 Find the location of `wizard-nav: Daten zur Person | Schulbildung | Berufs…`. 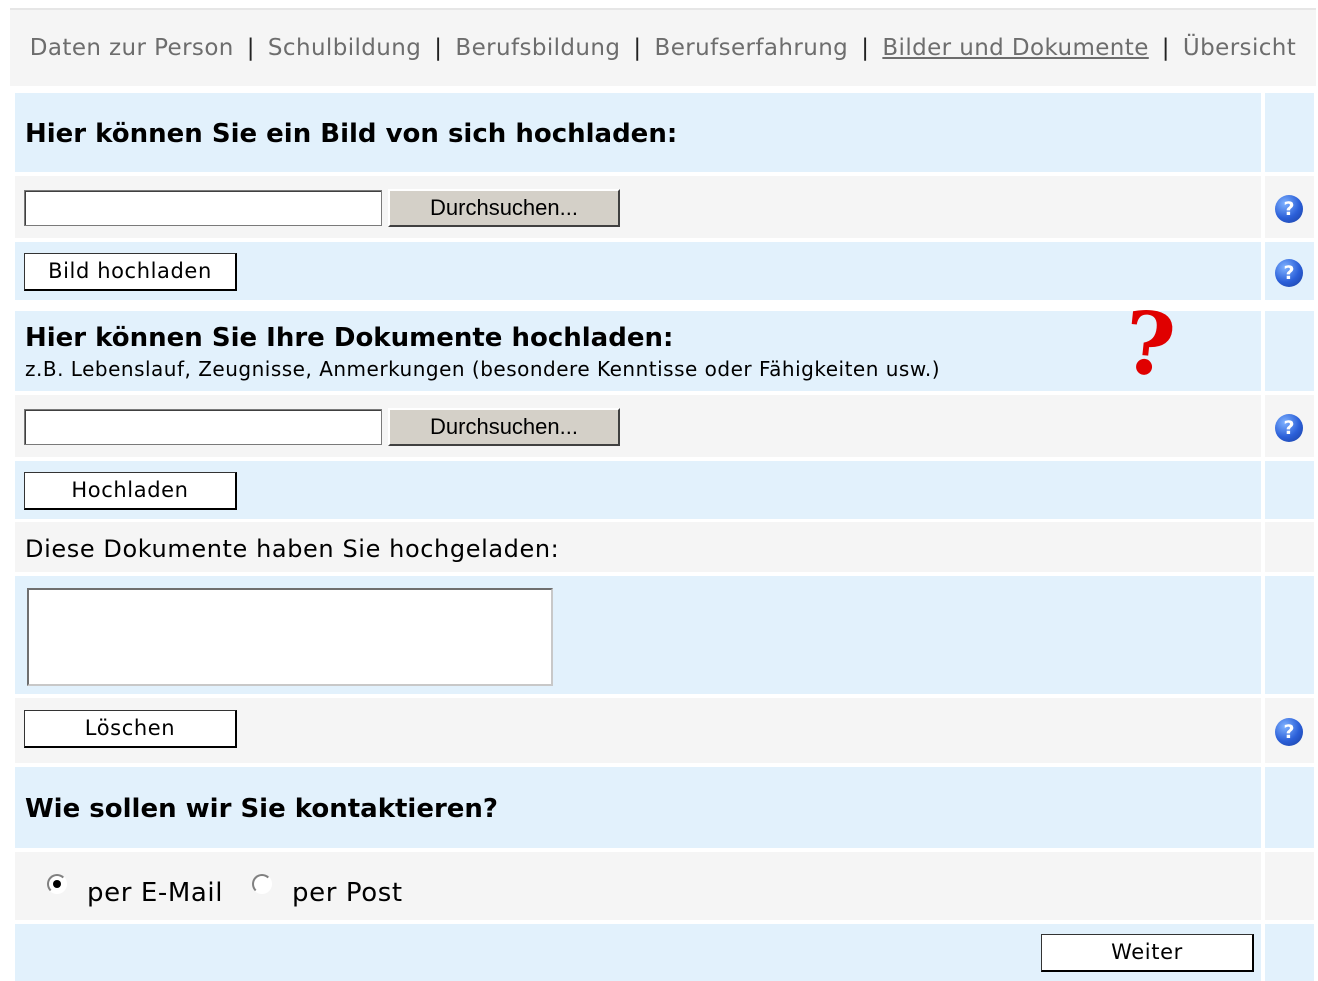

wizard-nav: Daten zur Person | Schulbildung | Berufs… is located at coordinates (663, 47).